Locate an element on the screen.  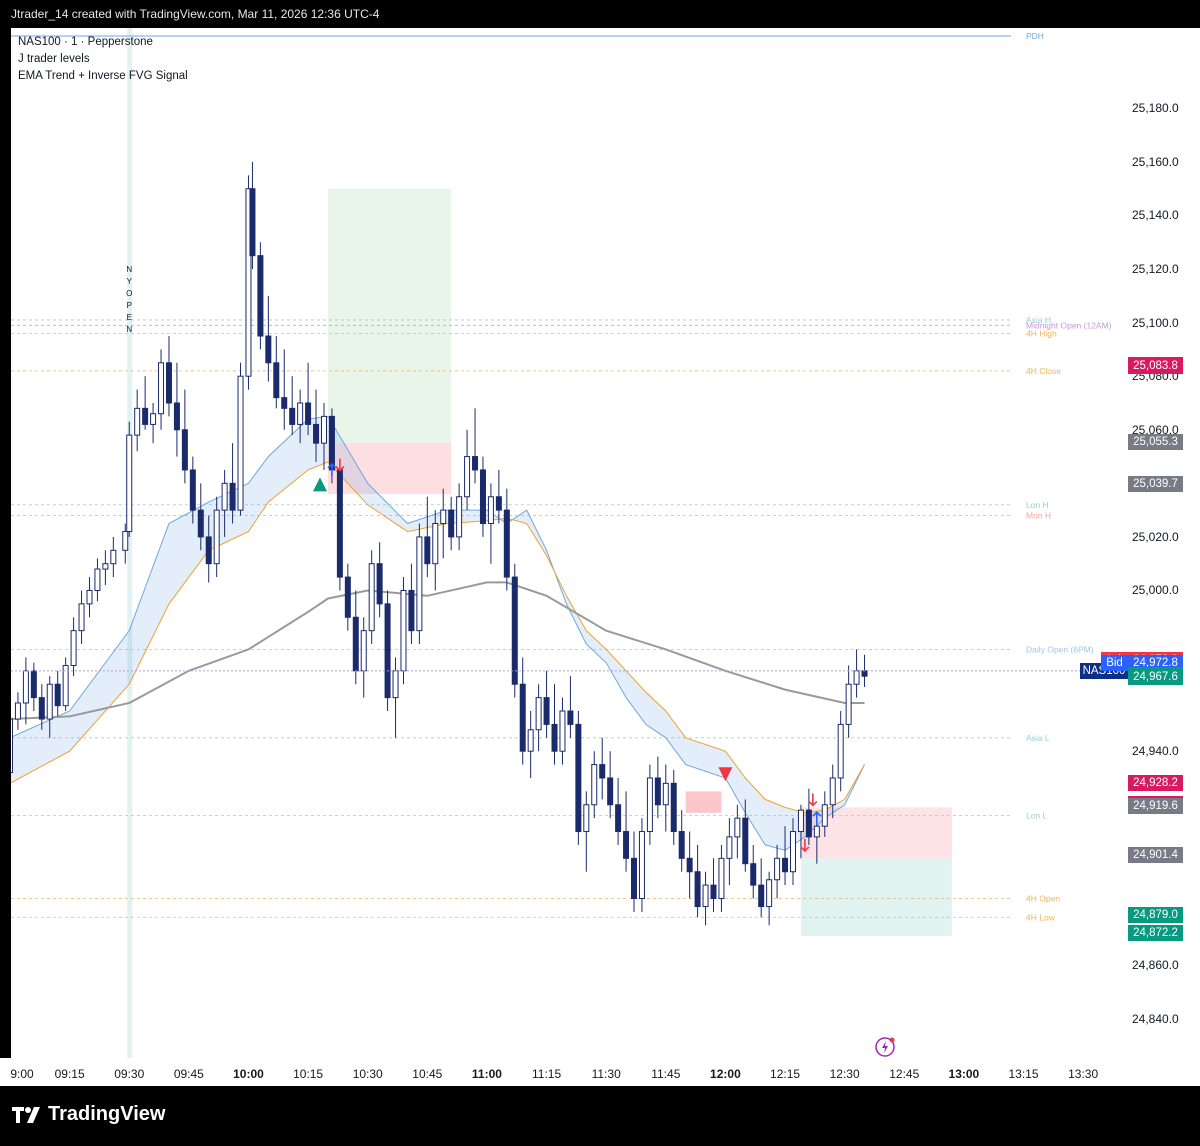
level-label: Asia L is located at coordinates (1038, 738).